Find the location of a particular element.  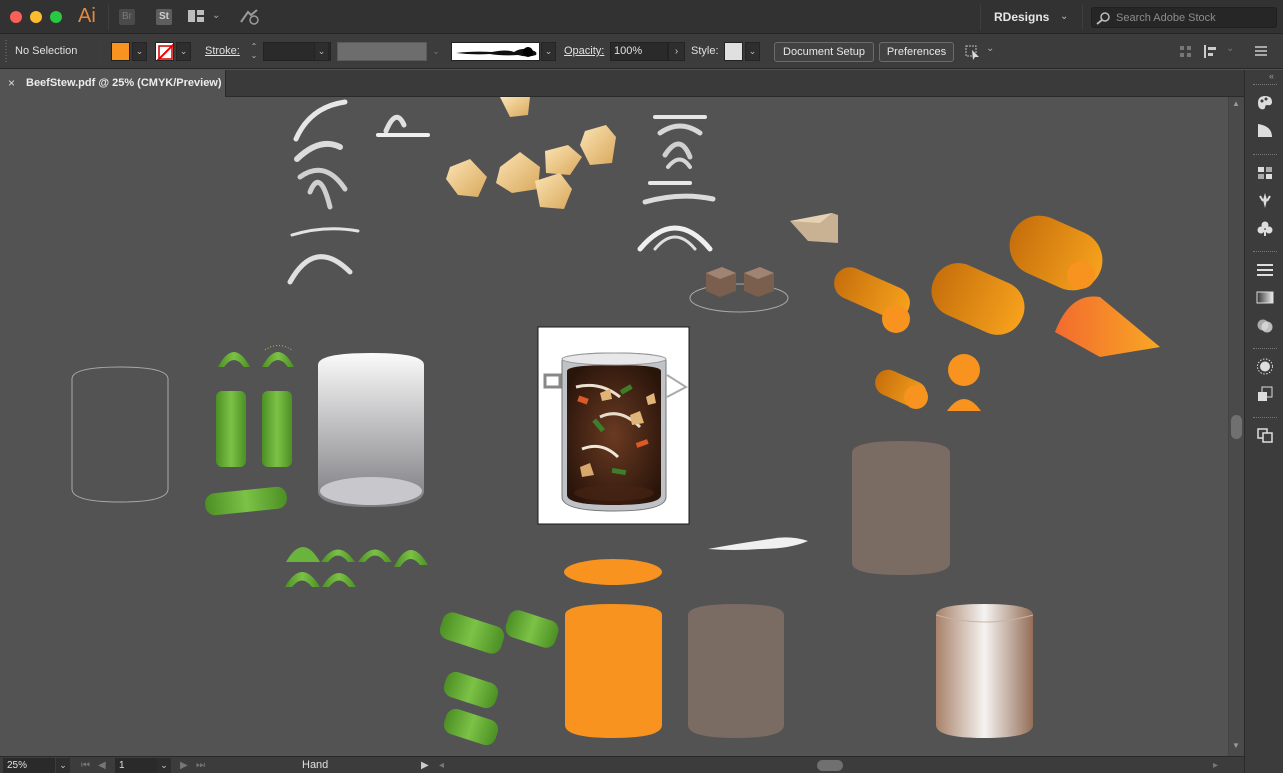

scroll-down-icon: ▼ is located at coordinates (1236, 745).